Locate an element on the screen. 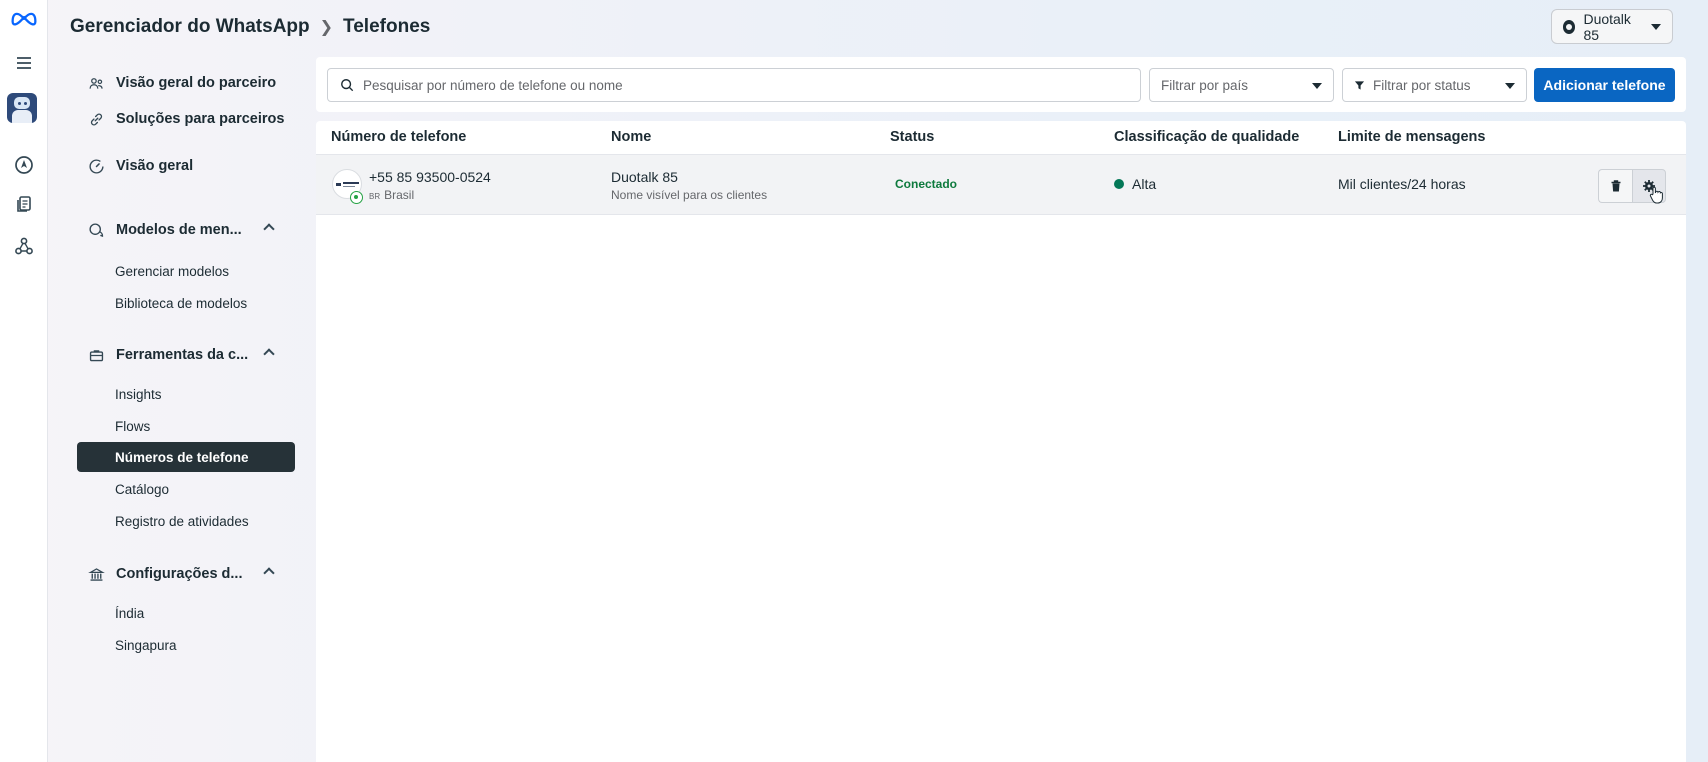 This screenshot has height=762, width=1708. status-badge: Conectado is located at coordinates (926, 184).